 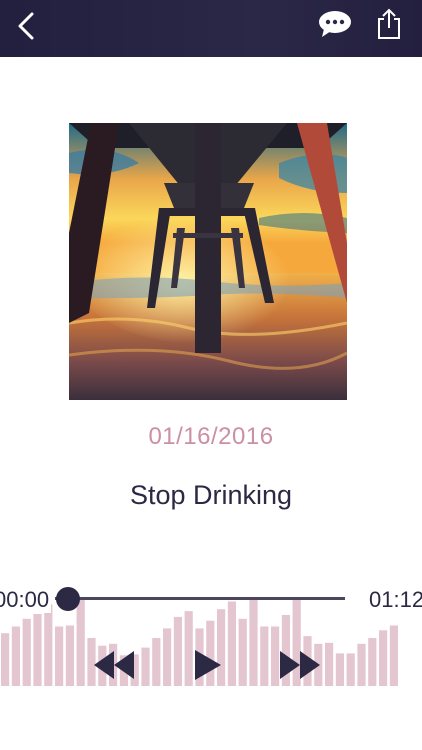 I want to click on rewind-button, so click(x=114, y=665).